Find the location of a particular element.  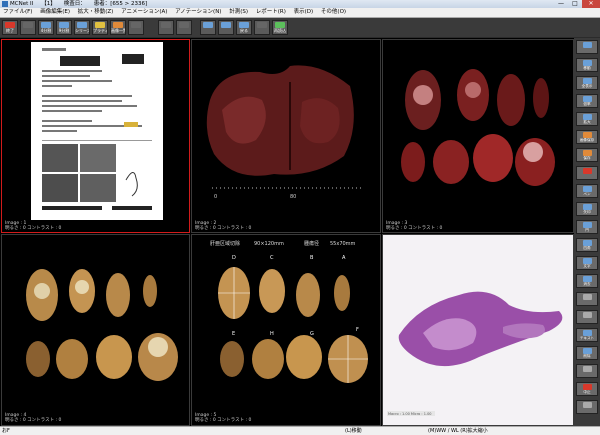

toolbar: 終了 4分割 9分割シリーズプラティブ画像一覧 戻る 再読込 is located at coordinates (300, 27).